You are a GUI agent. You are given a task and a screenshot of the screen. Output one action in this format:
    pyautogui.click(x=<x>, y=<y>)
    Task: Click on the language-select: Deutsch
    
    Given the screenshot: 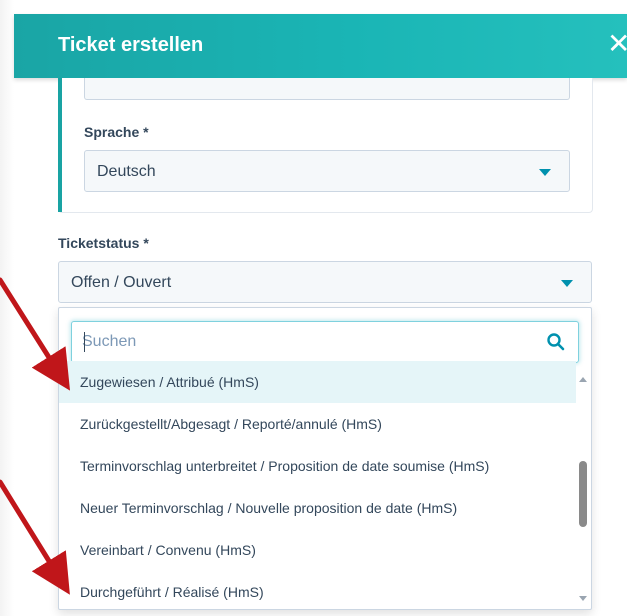 What is the action you would take?
    pyautogui.click(x=327, y=171)
    